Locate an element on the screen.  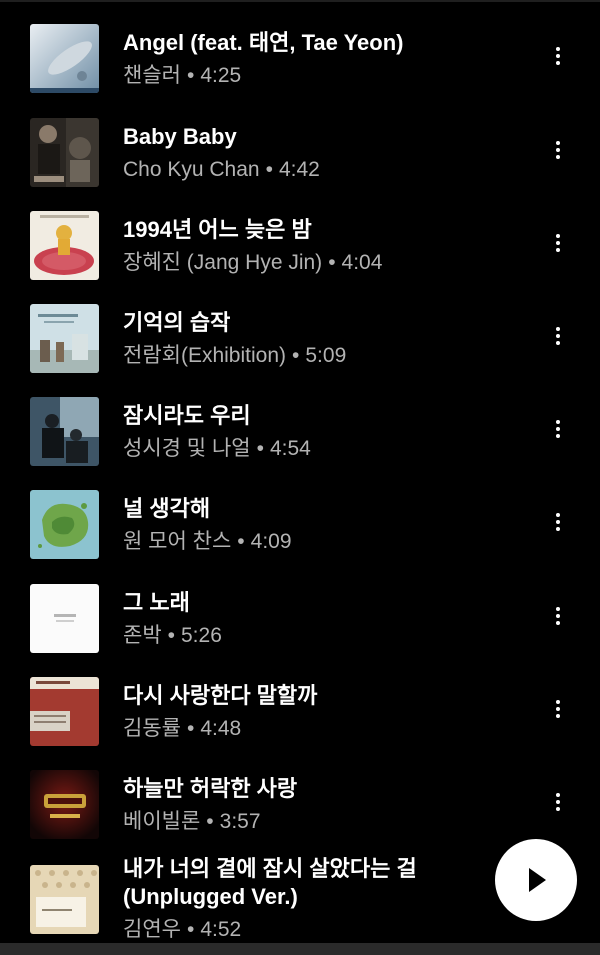
track-artist: Cho Kyu Chan is located at coordinates (191, 169).